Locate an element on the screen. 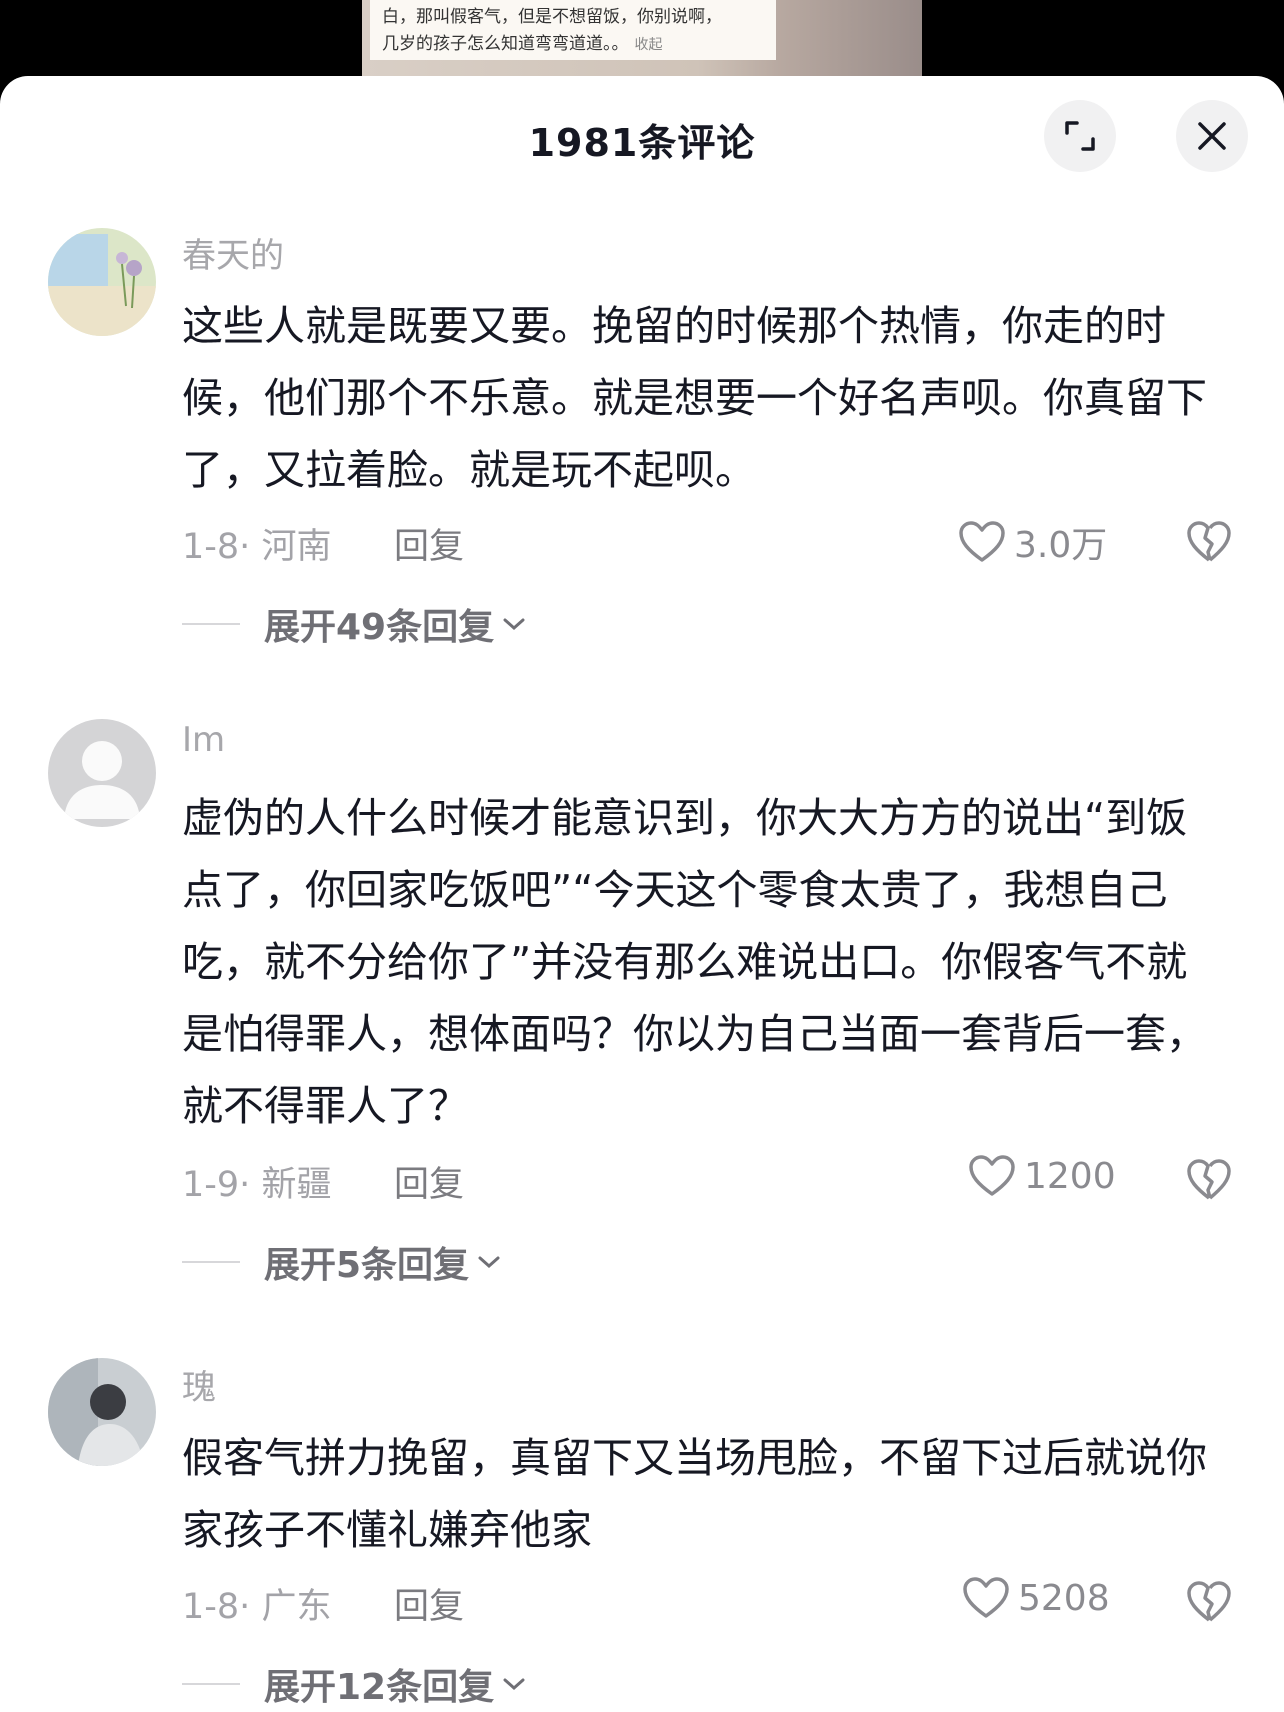  comment-meta: 1-9· 新疆 is located at coordinates (257, 1185).